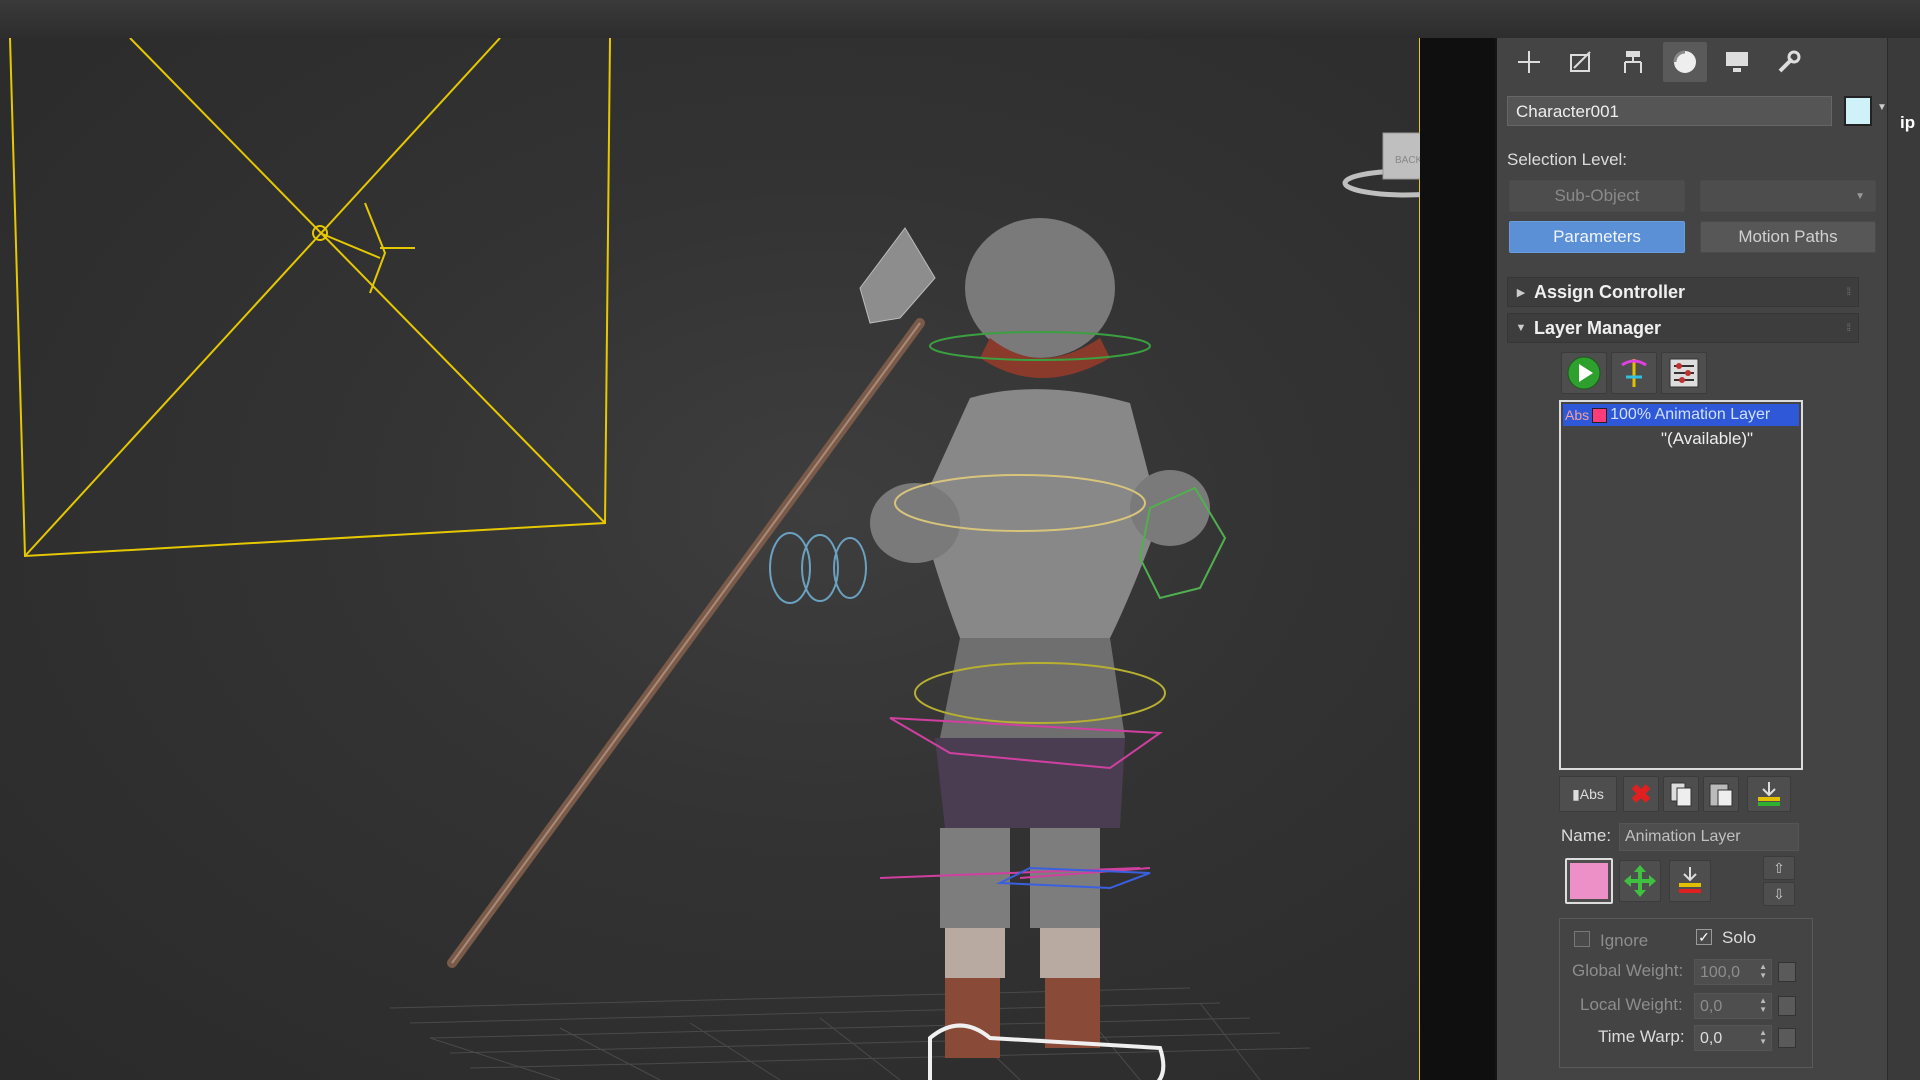 The width and height of the screenshot is (1920, 1080). I want to click on collapse-down-button, so click(1690, 881).